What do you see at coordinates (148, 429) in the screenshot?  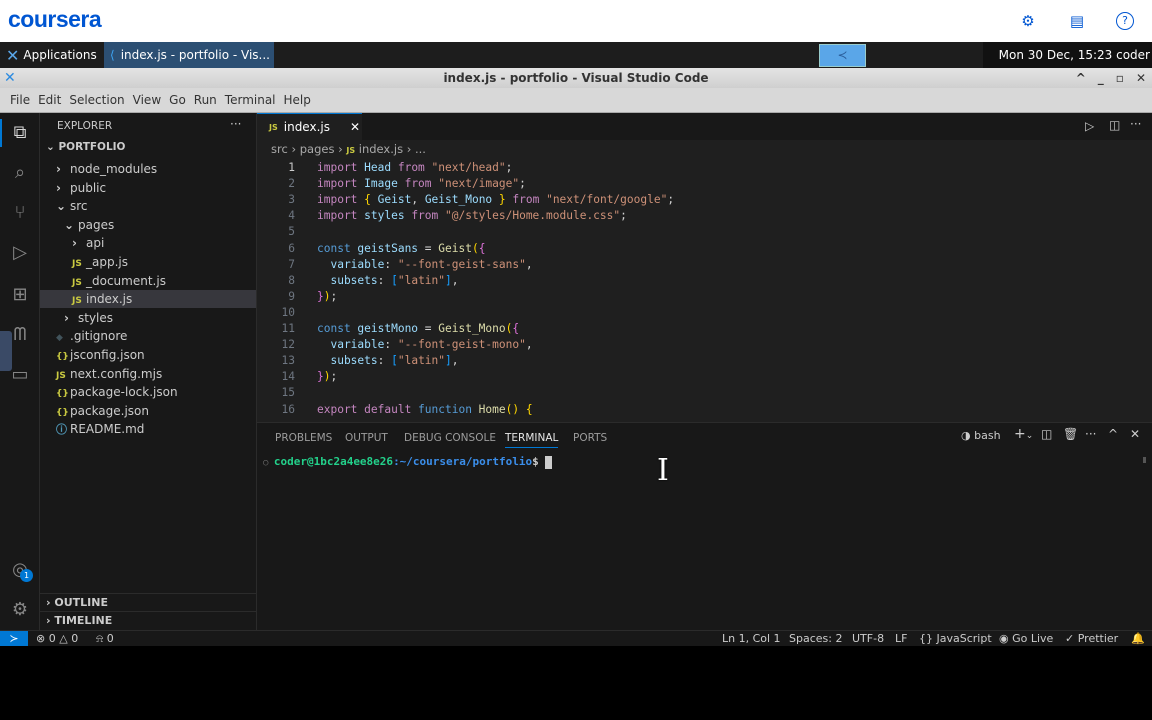 I see `tree-file: ⓘ README.md` at bounding box center [148, 429].